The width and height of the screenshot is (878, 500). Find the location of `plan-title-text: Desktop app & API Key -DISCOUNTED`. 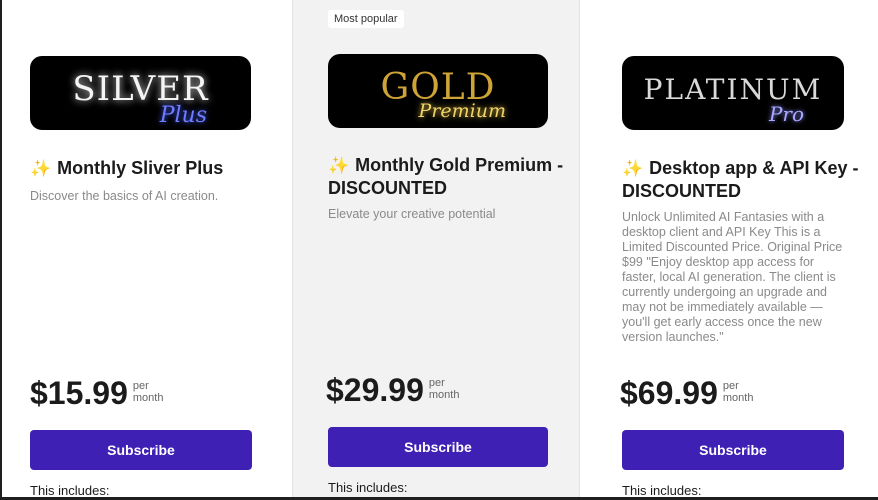

plan-title-text: Desktop app & API Key -DISCOUNTED is located at coordinates (740, 179).